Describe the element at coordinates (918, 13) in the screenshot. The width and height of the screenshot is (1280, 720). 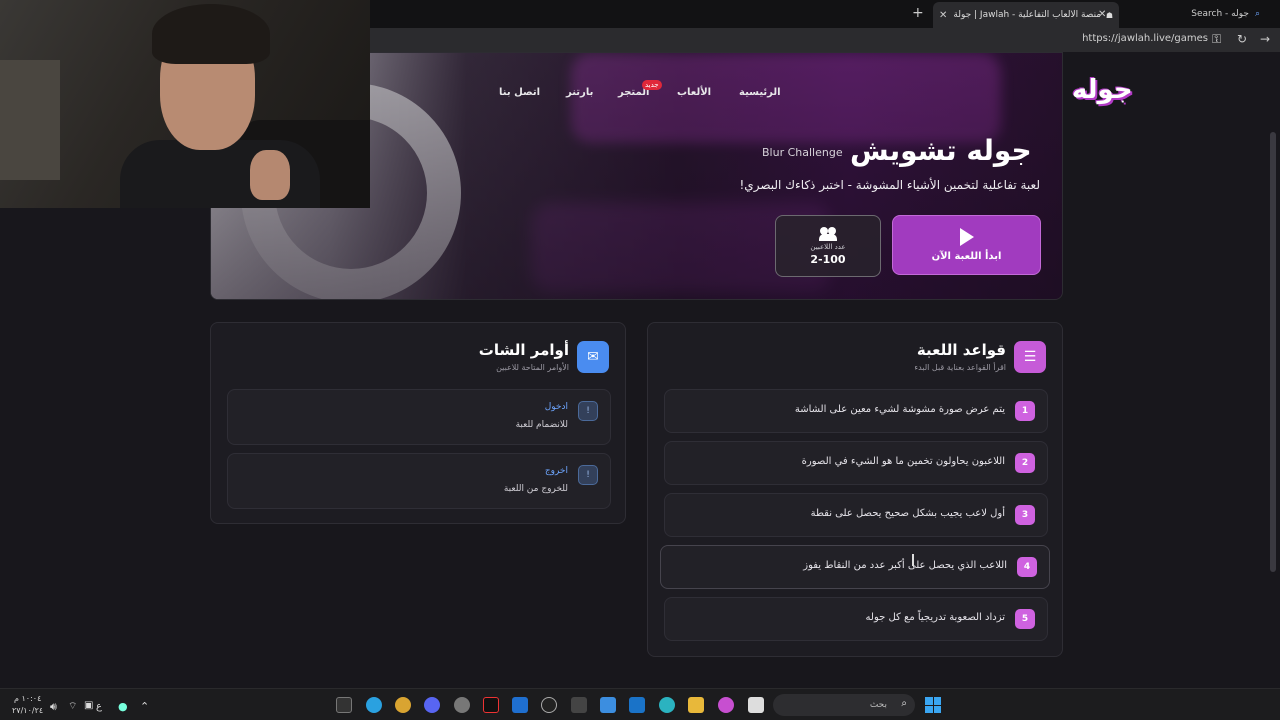
I see `new-tab-icon: +` at that location.